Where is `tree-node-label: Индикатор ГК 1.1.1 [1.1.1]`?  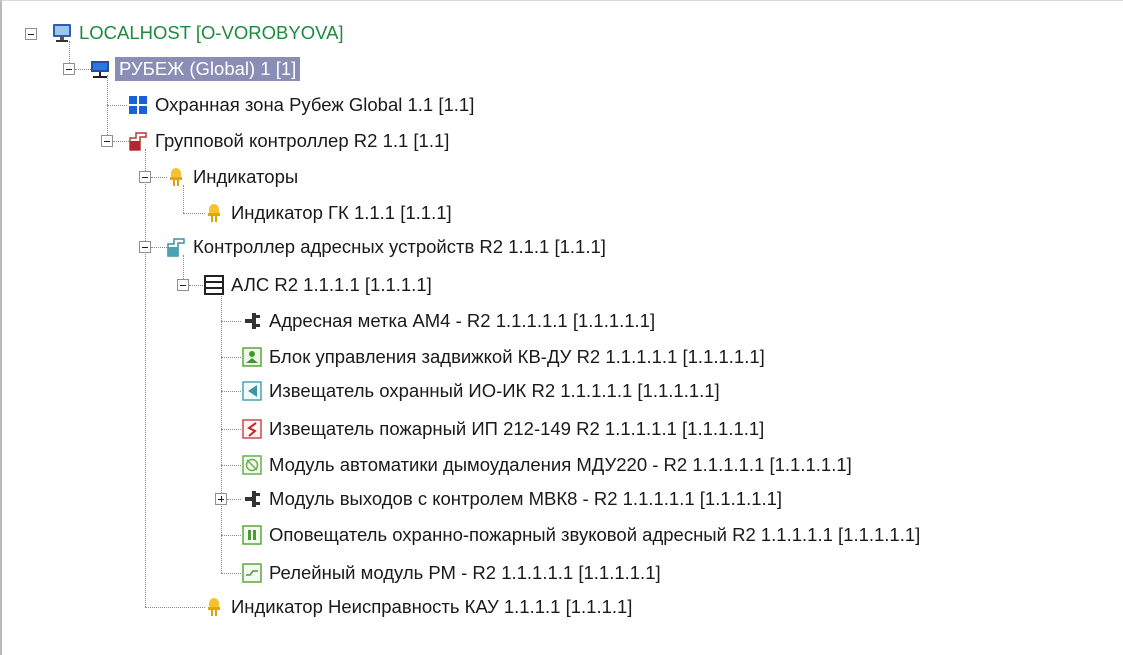
tree-node-label: Индикатор ГК 1.1.1 [1.1.1] is located at coordinates (341, 212).